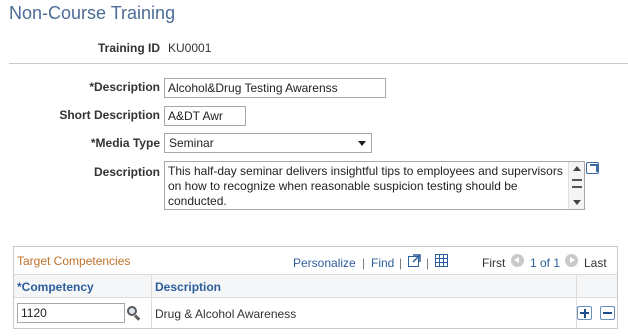 This screenshot has width=628, height=336. Describe the element at coordinates (275, 88) in the screenshot. I see `description-input: Alcohol&Drug Testing Awarenss` at that location.